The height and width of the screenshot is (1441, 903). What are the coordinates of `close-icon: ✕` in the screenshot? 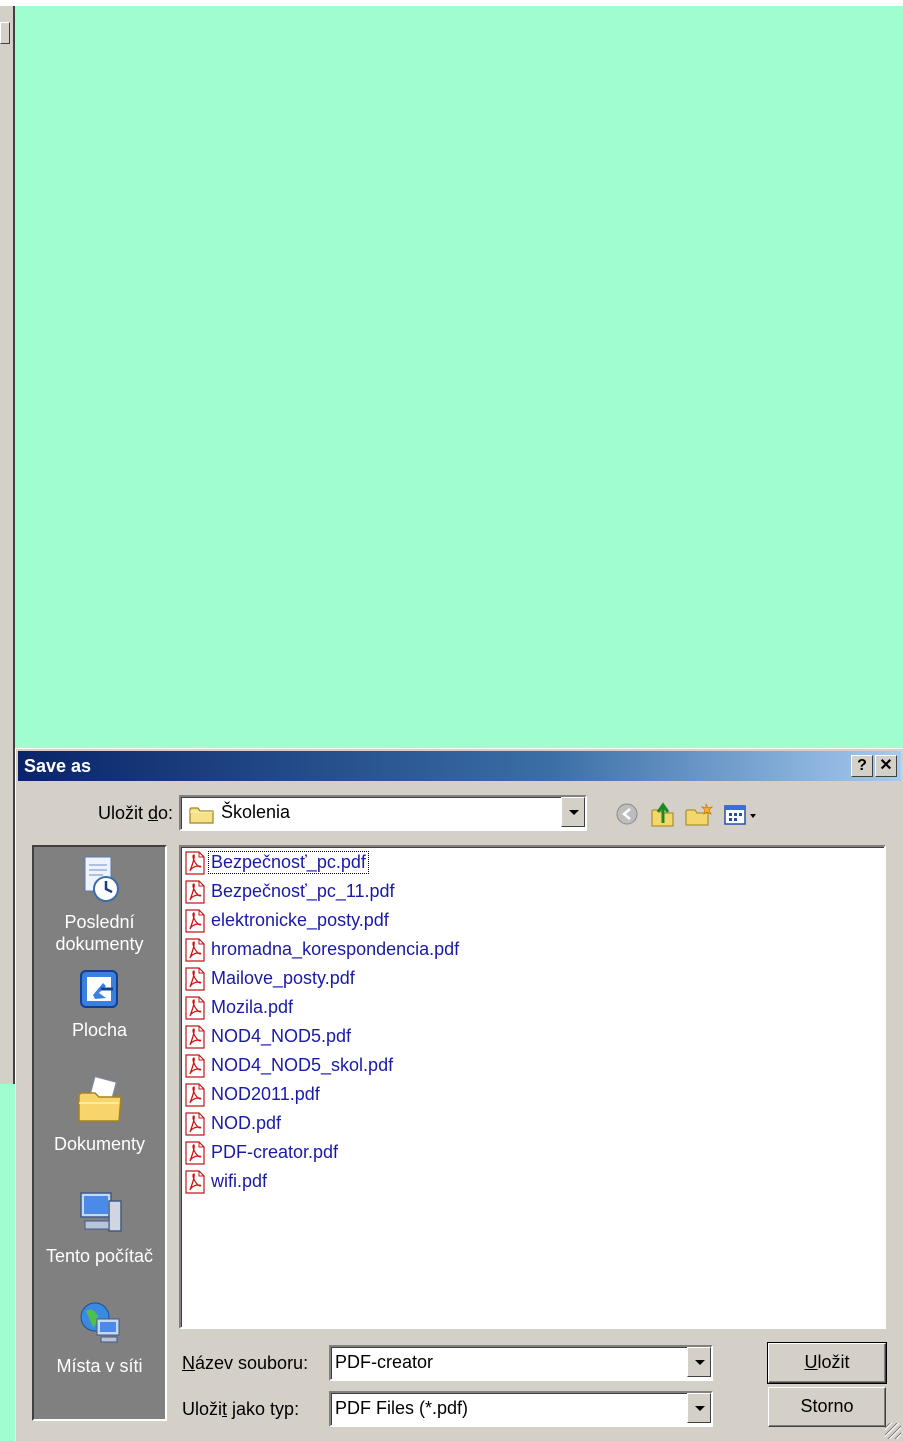 It's located at (886, 765).